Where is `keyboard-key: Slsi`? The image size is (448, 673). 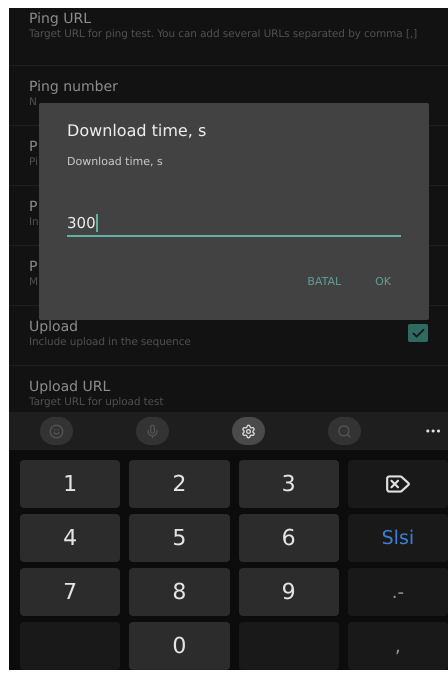
keyboard-key: Slsi is located at coordinates (398, 538).